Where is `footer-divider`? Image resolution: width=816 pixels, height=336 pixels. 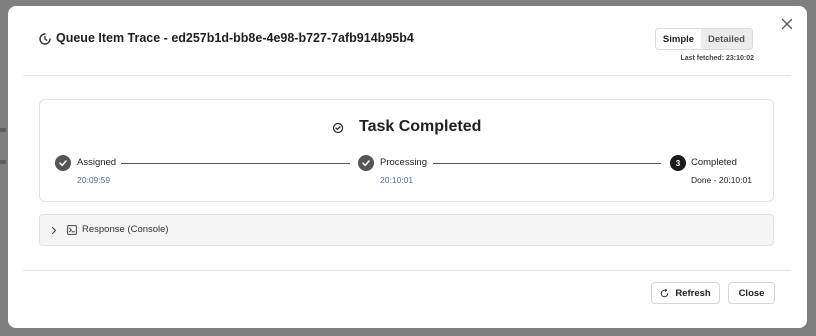
footer-divider is located at coordinates (407, 270).